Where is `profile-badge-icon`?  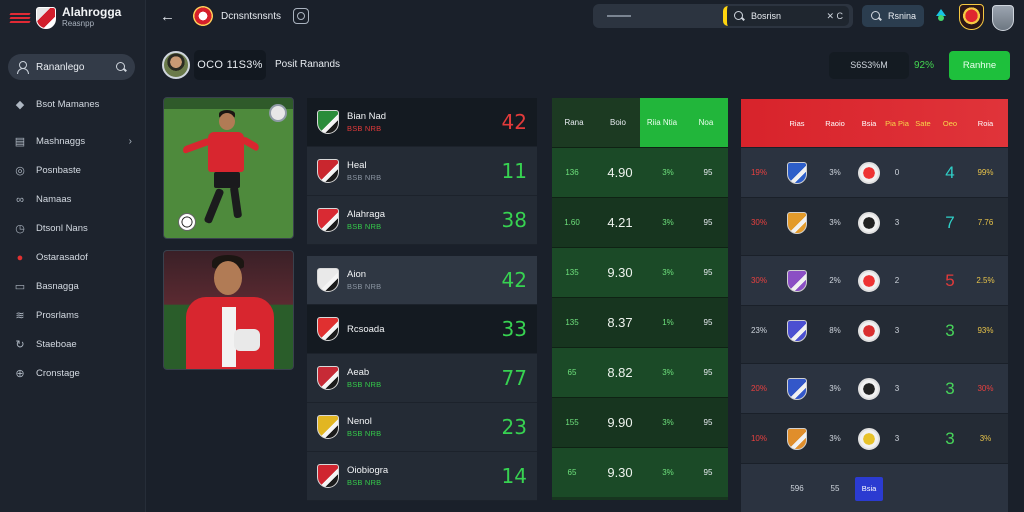 profile-badge-icon is located at coordinates (1003, 18).